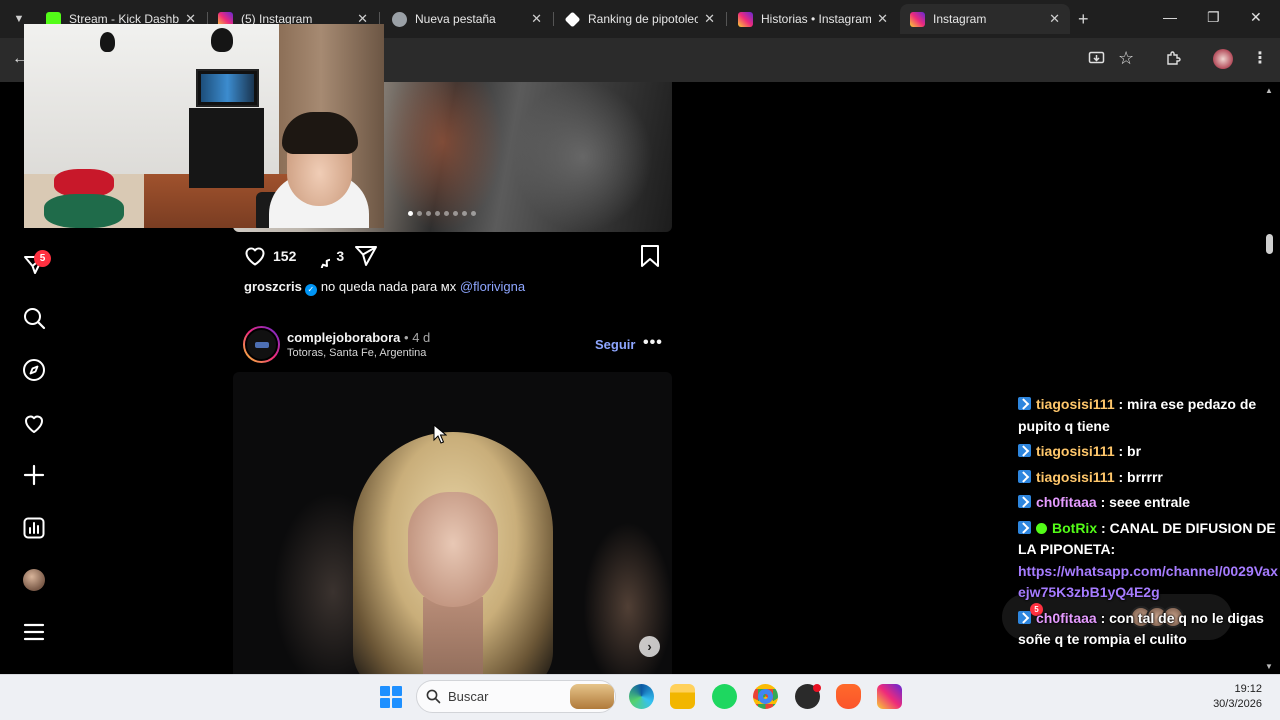 This screenshot has height=720, width=1280. What do you see at coordinates (343, 337) in the screenshot?
I see `post-author-username: complejoborabora` at bounding box center [343, 337].